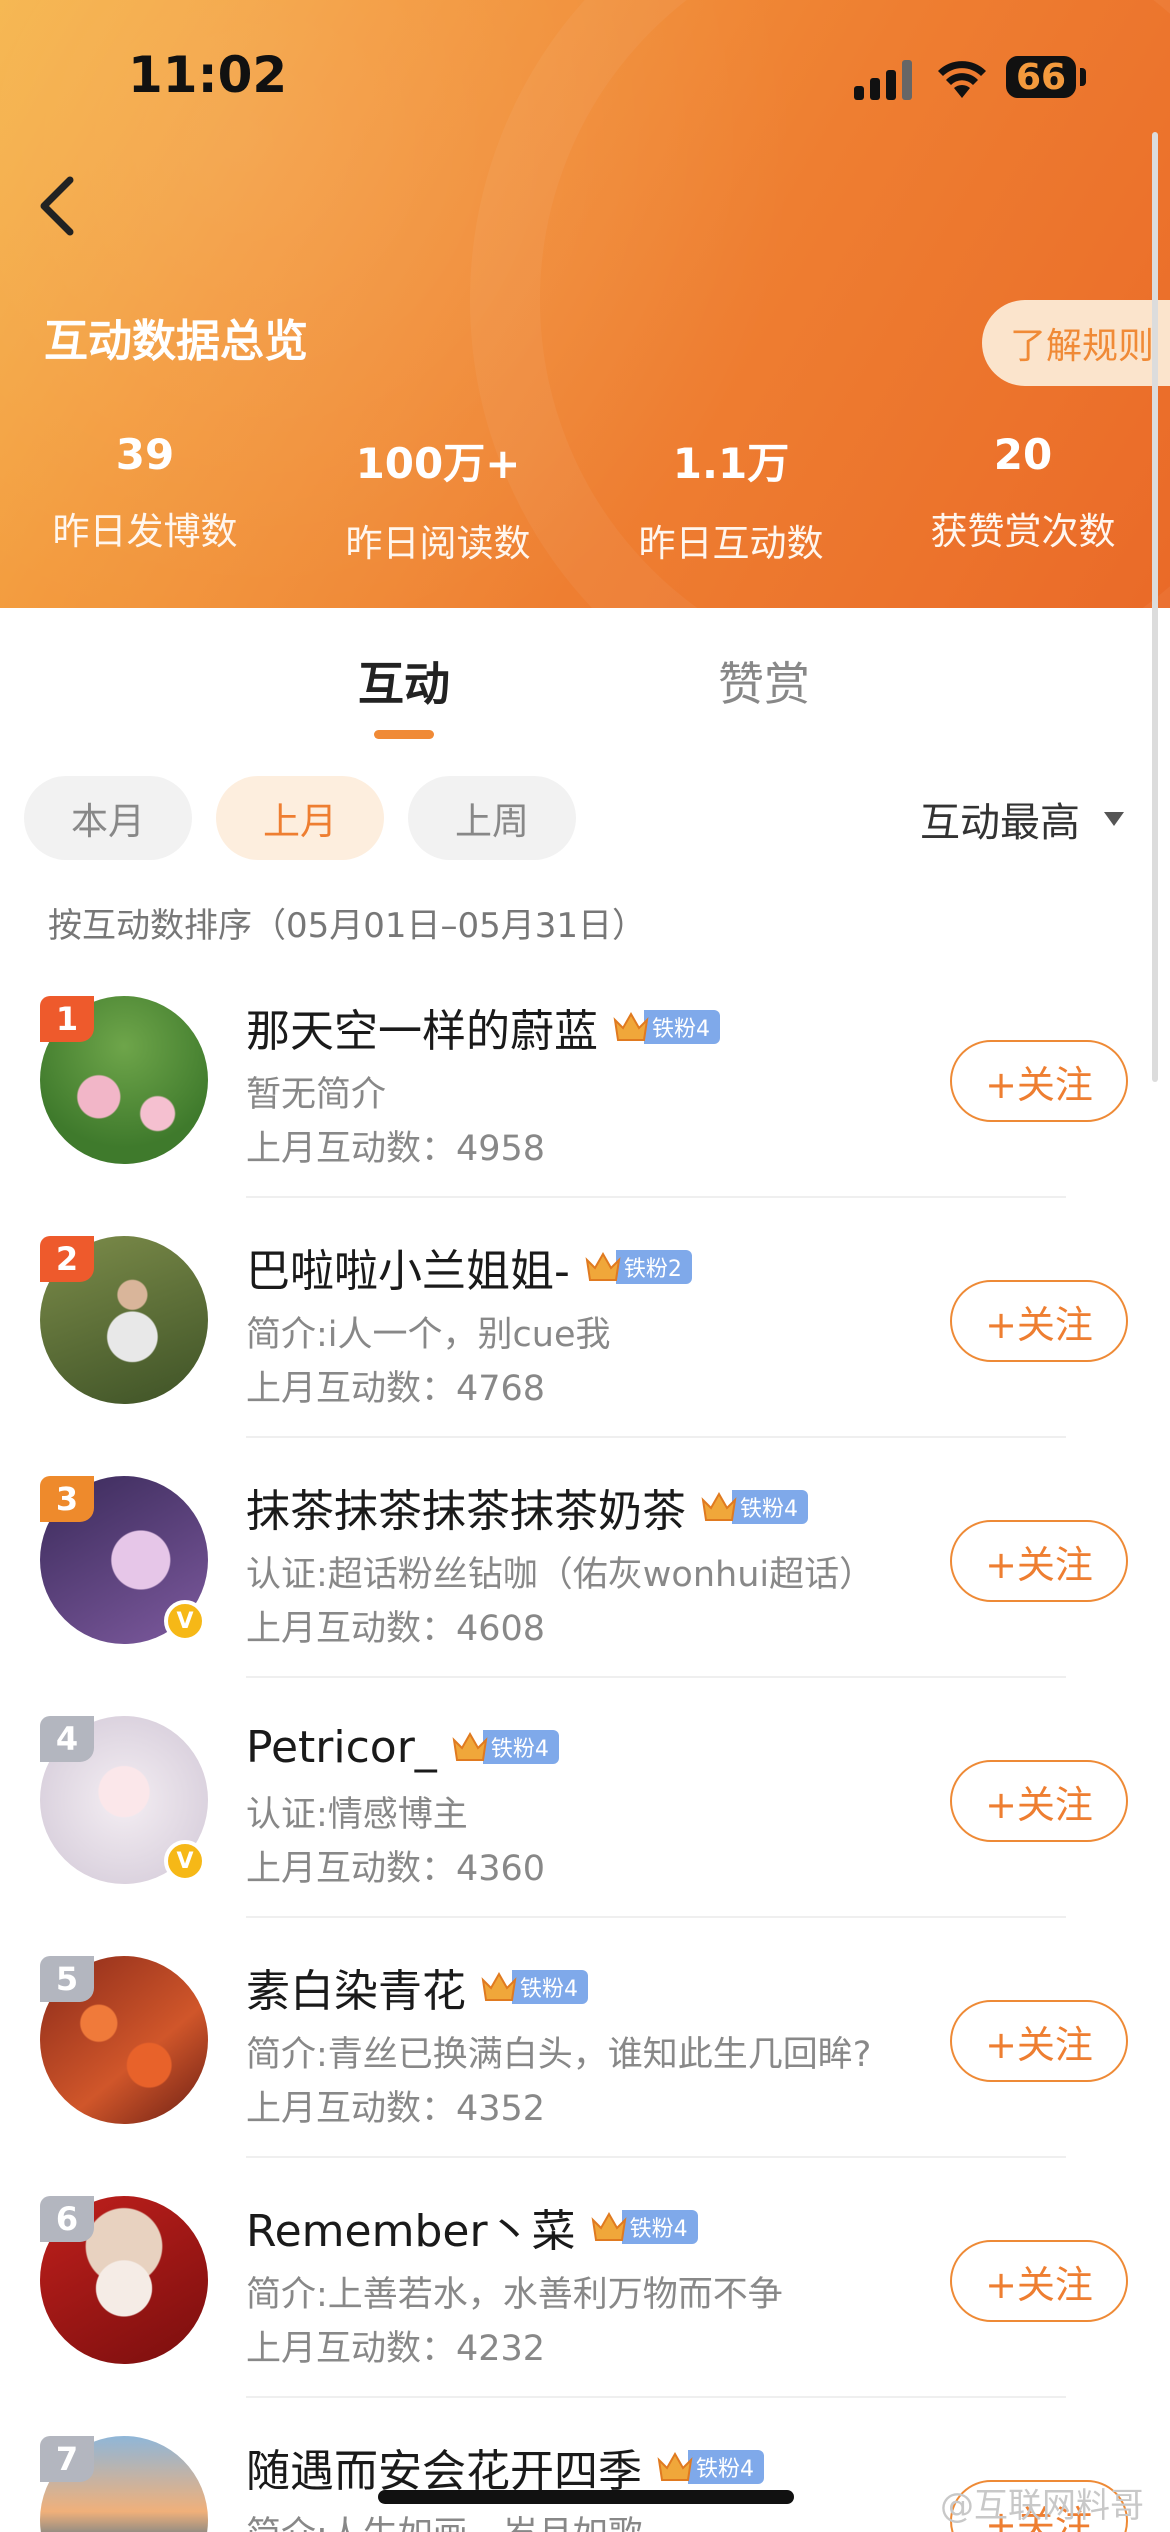 The image size is (1170, 2532). I want to click on name-row: 巴啦啦小兰姐姐- 铁粉2, so click(469, 1267).